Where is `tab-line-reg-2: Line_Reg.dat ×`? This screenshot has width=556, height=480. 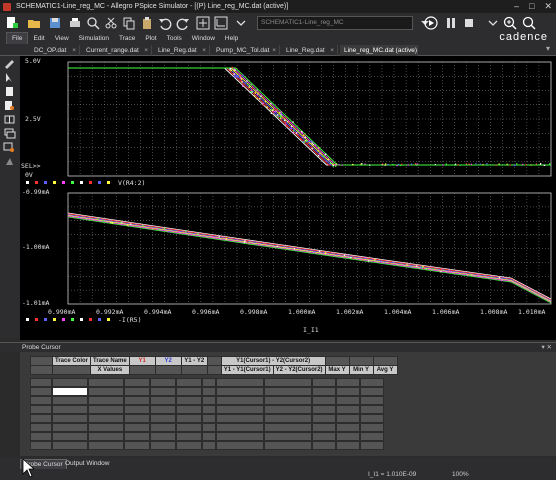
tab-line-reg-2: Line_Reg.dat × is located at coordinates (310, 50).